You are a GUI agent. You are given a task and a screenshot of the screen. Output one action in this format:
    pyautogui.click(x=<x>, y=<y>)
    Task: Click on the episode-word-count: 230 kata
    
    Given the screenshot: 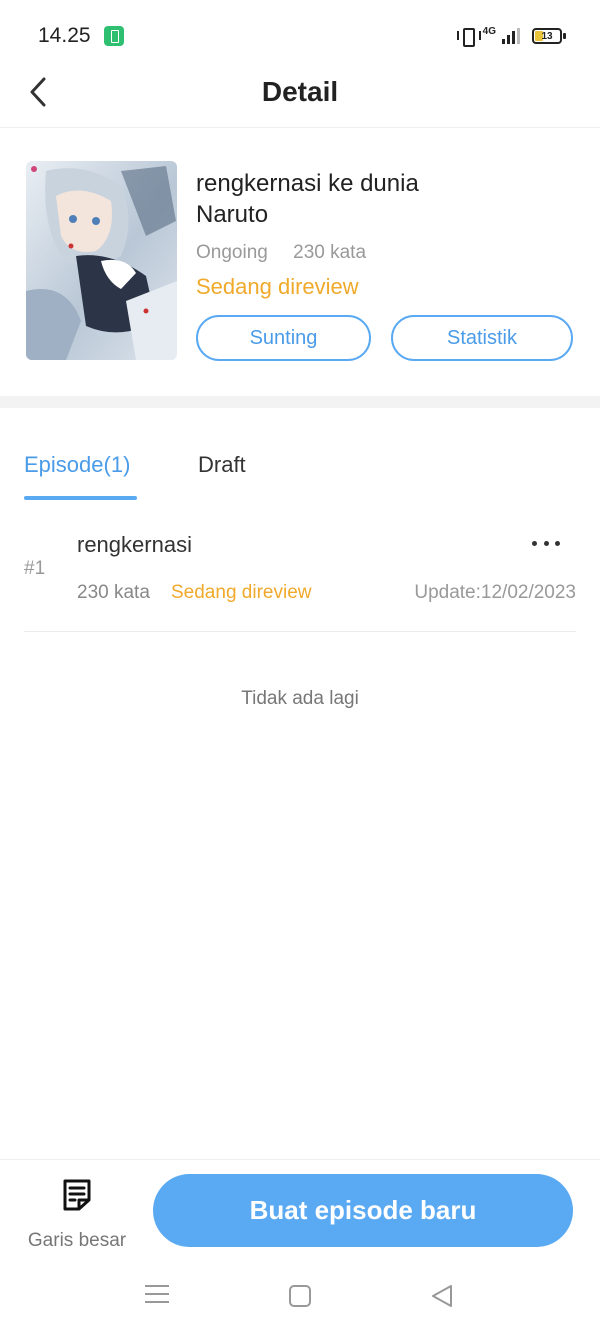 What is the action you would take?
    pyautogui.click(x=113, y=592)
    